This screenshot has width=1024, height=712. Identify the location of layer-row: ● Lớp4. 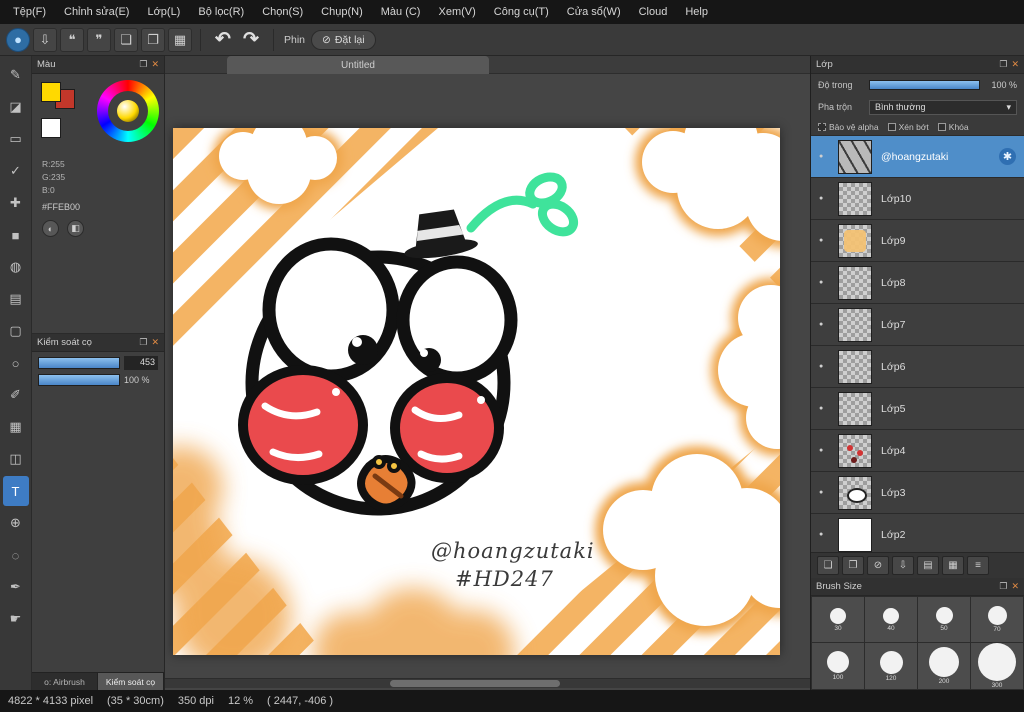
(917, 451).